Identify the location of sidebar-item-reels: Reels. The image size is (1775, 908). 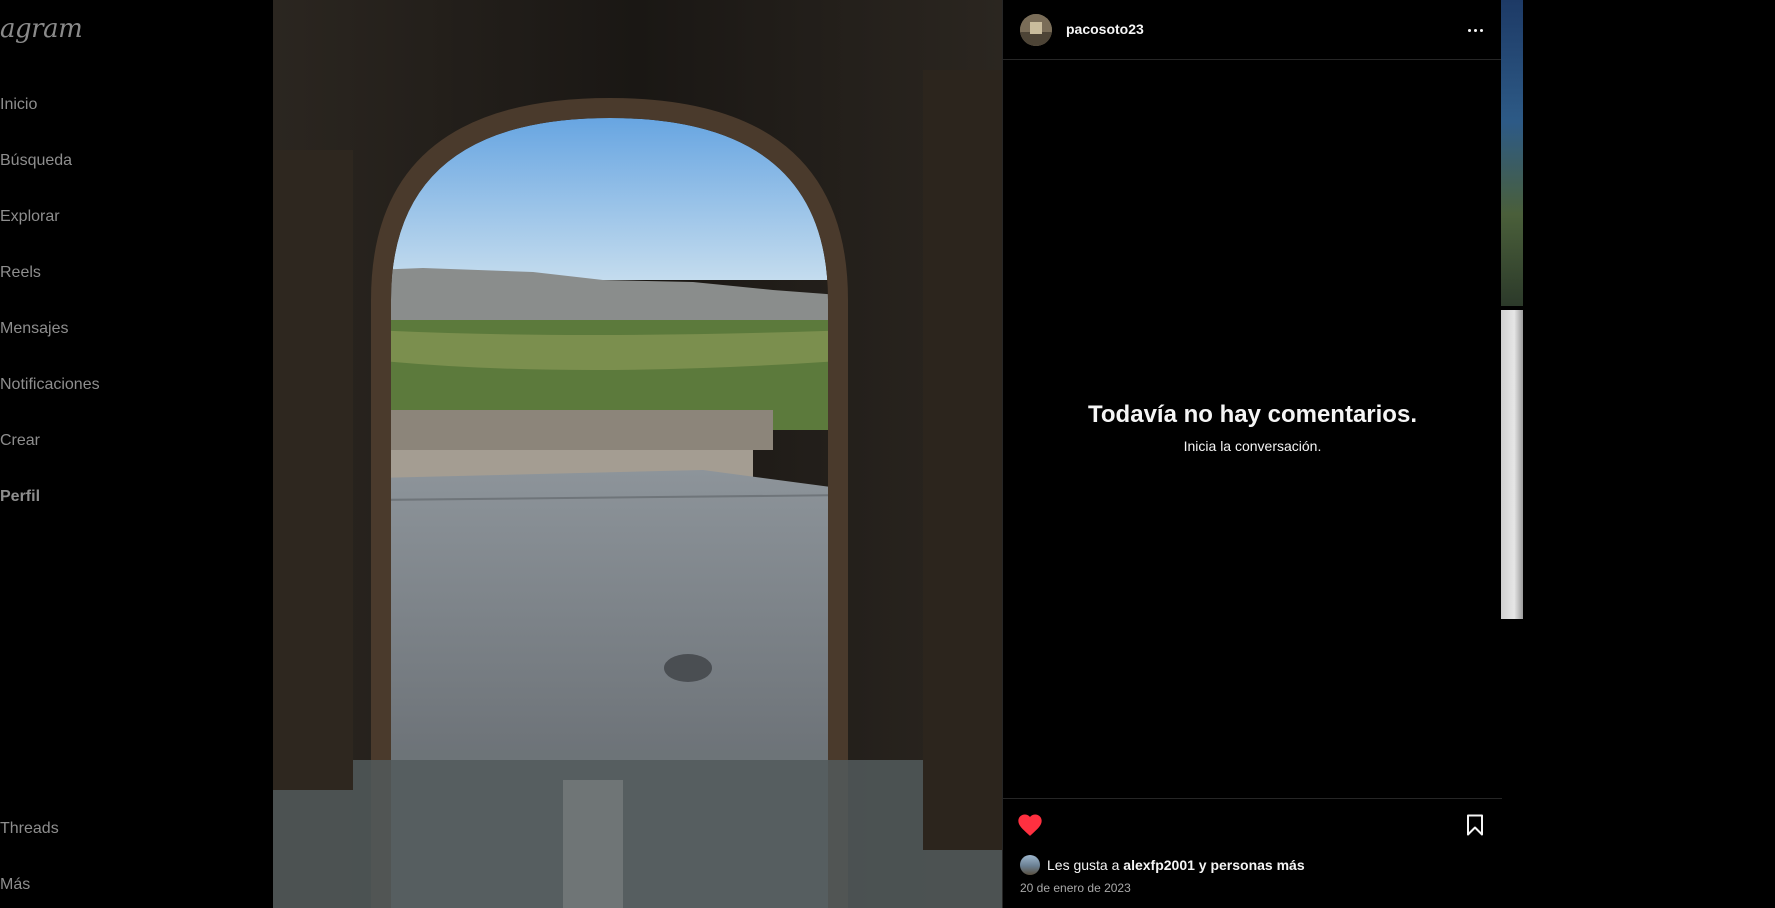
(20, 273).